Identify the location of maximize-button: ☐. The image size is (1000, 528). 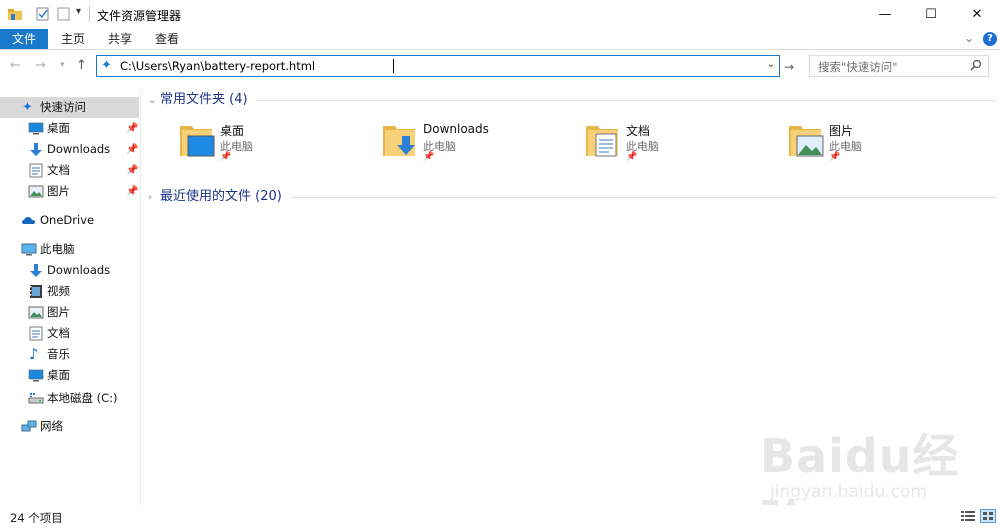
(931, 14).